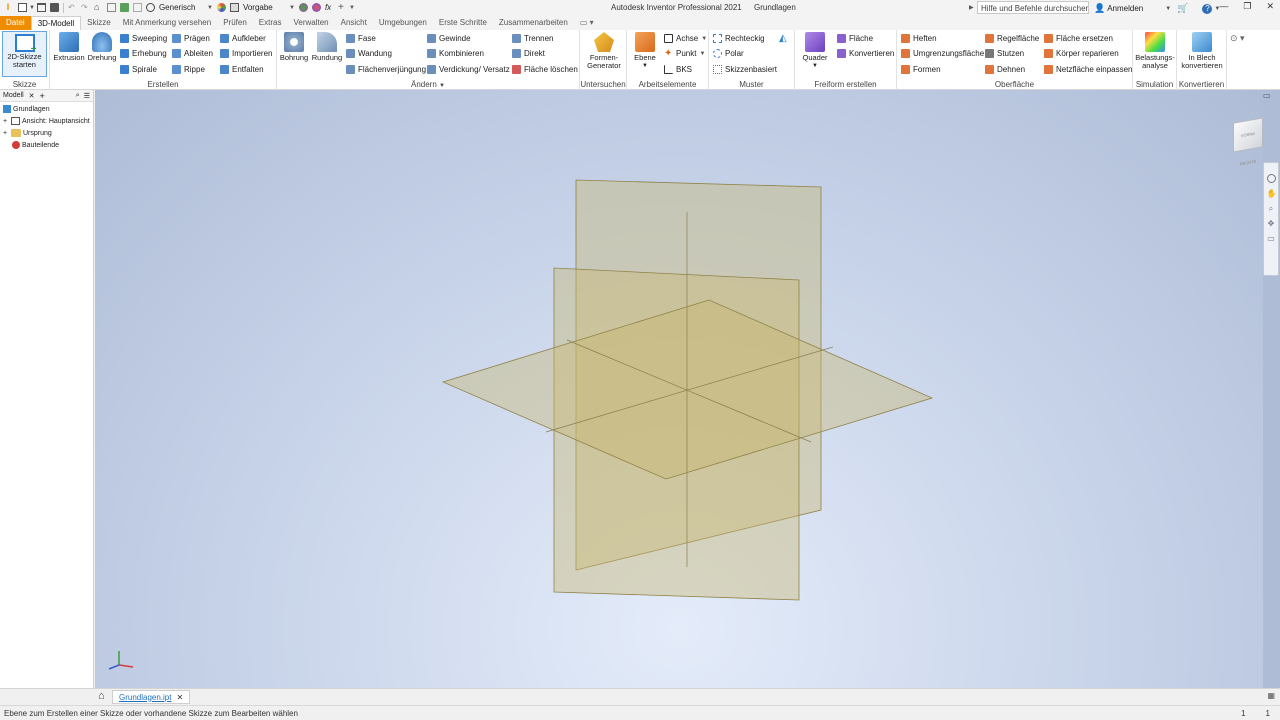 Image resolution: width=1280 pixels, height=720 pixels. I want to click on thread-button: Gewinde, so click(449, 38).